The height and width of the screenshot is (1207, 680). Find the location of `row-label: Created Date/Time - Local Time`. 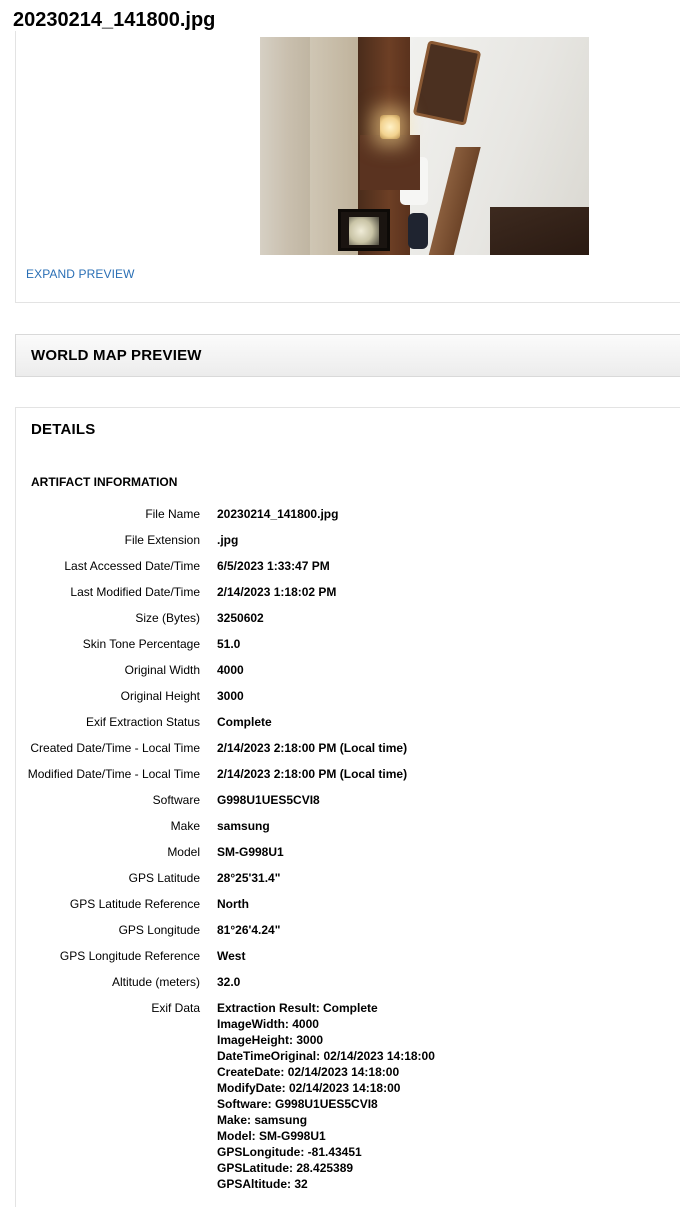

row-label: Created Date/Time - Local Time is located at coordinates (115, 748).